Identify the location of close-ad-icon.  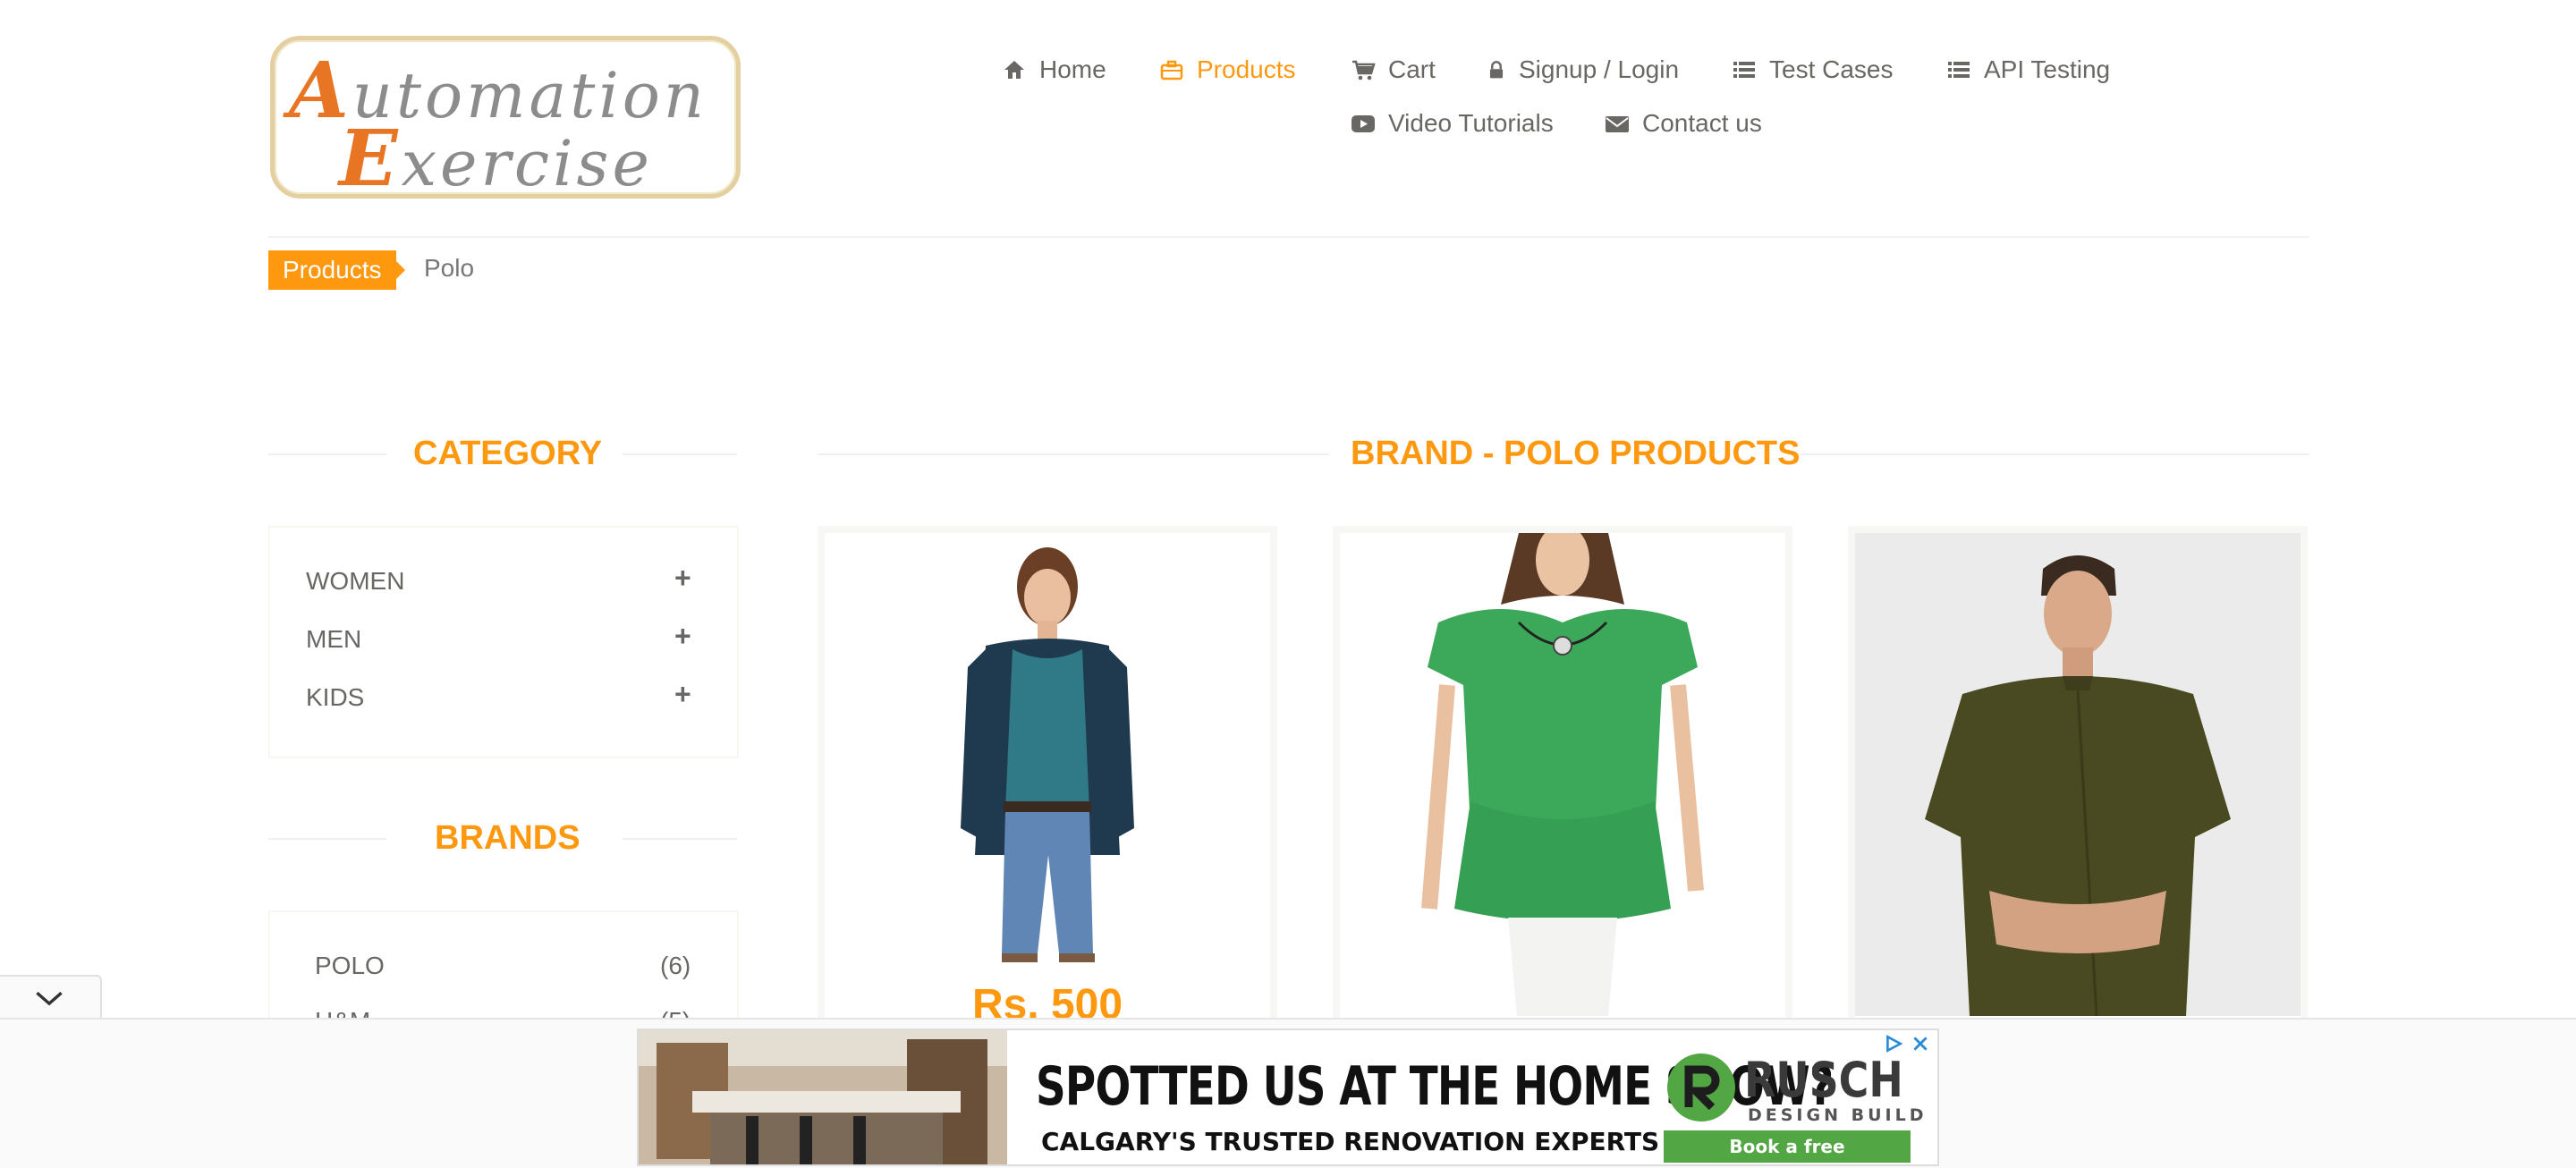
(1920, 1044).